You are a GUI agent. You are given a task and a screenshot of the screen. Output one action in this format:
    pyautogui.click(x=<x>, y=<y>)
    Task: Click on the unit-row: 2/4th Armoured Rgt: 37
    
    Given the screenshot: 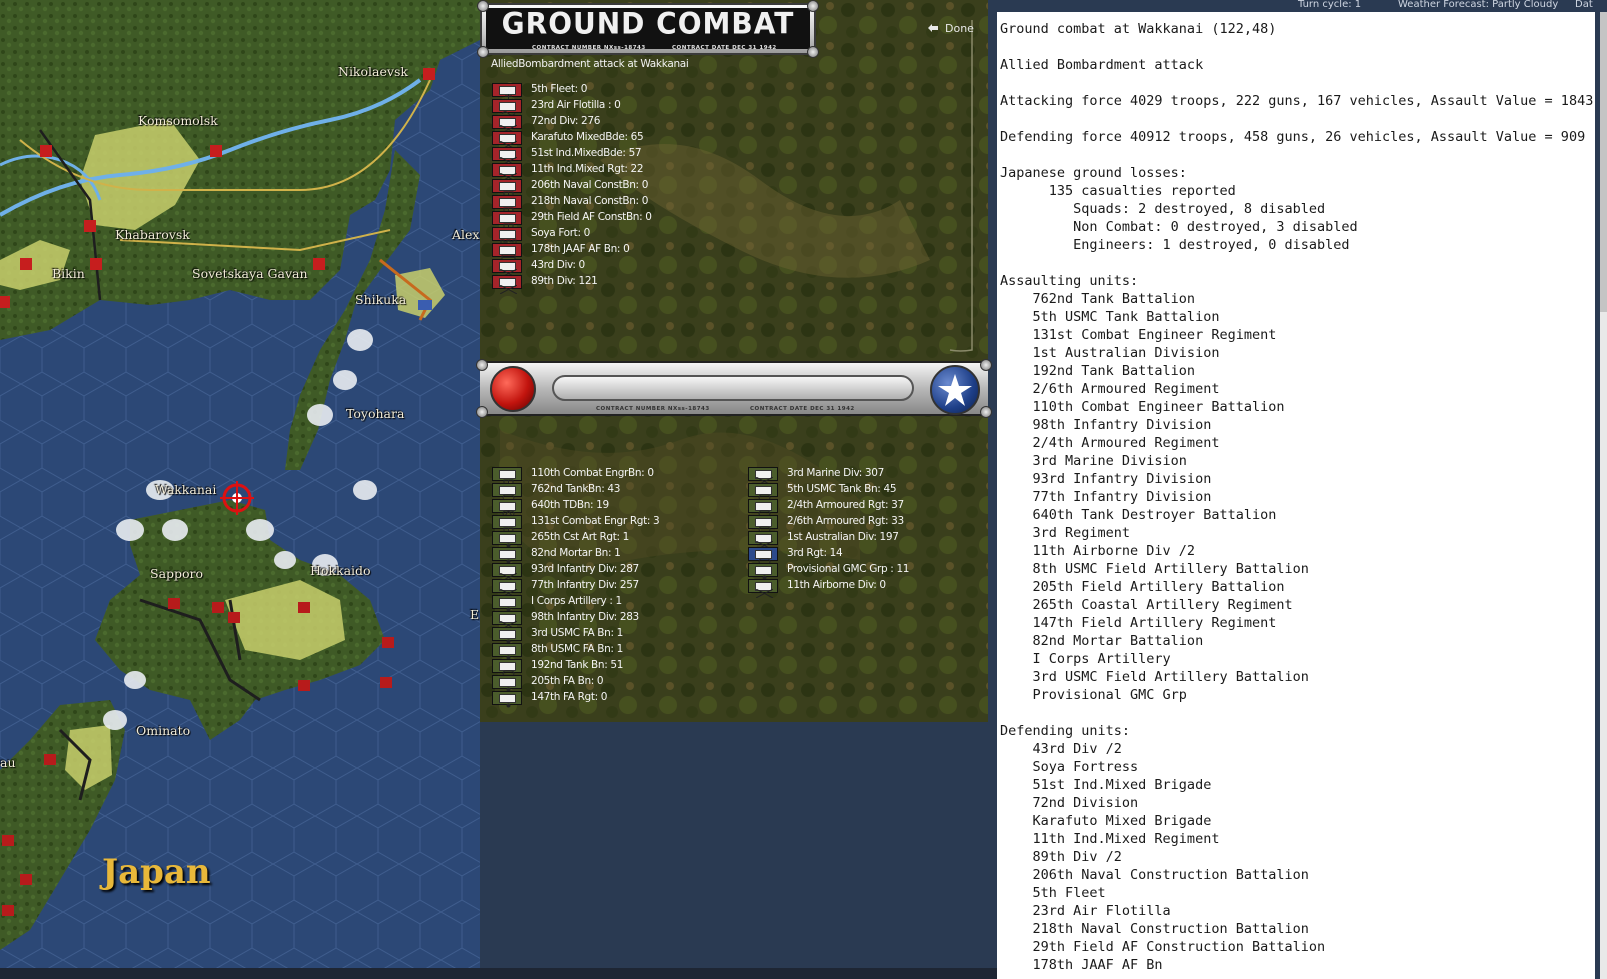 What is the action you would take?
    pyautogui.click(x=863, y=507)
    